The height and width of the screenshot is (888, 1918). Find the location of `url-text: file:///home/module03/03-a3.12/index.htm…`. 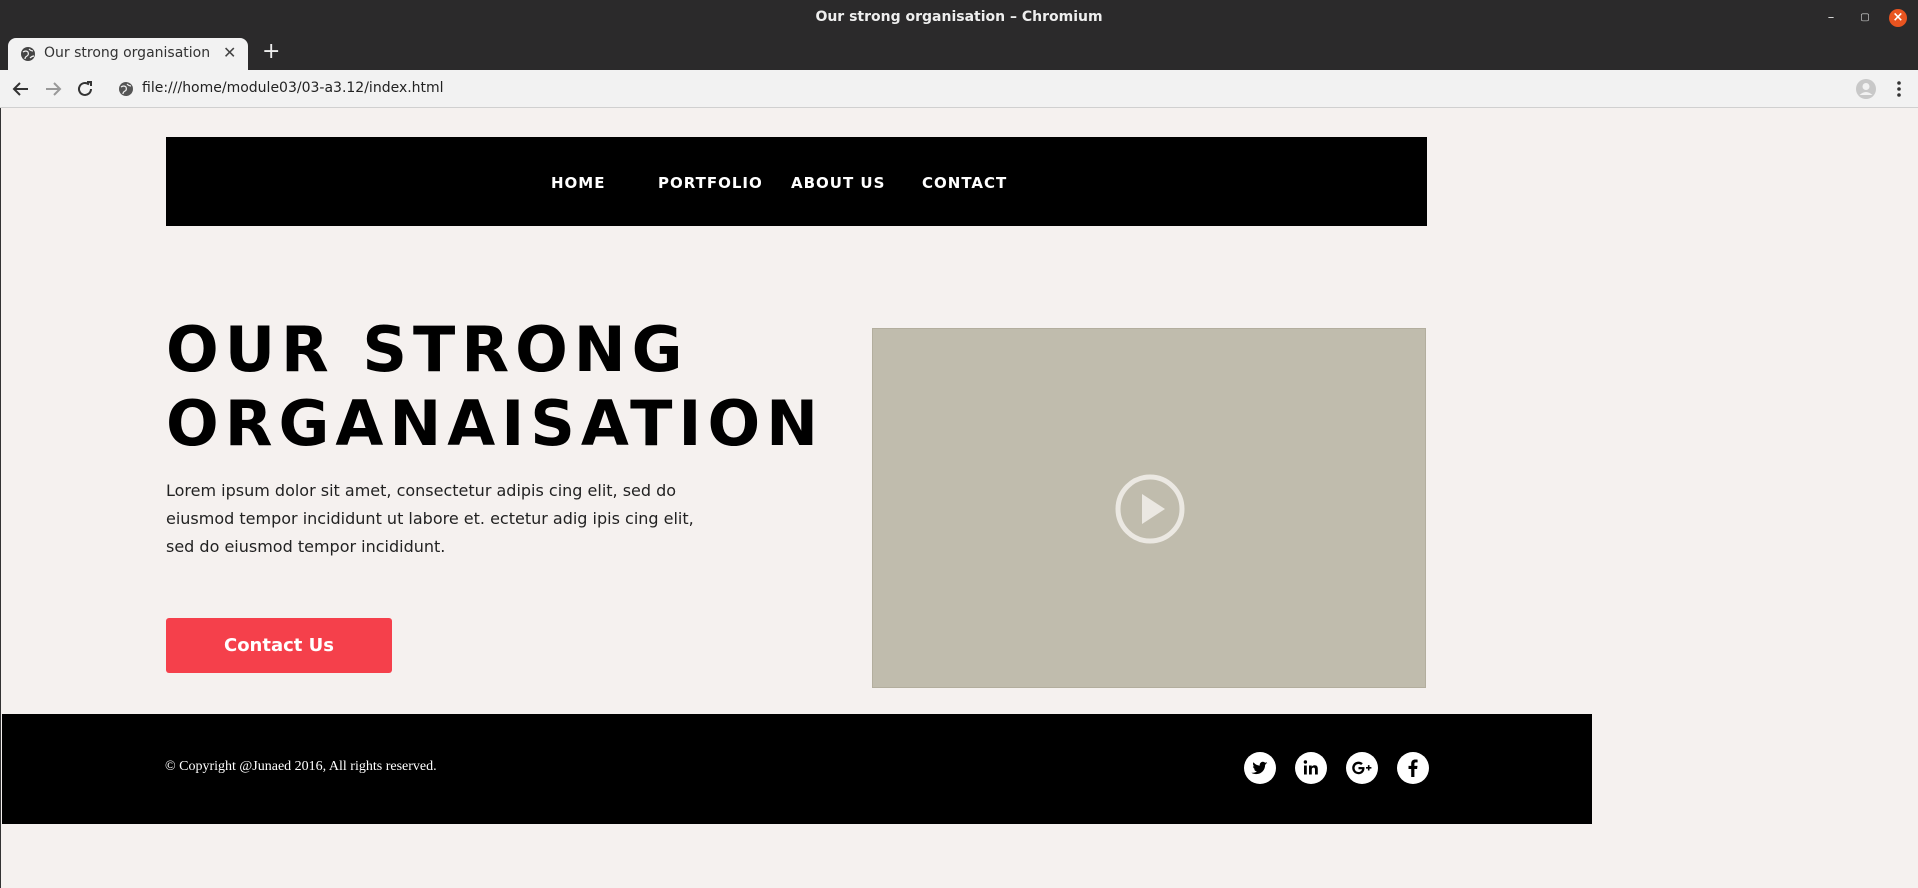

url-text: file:///home/module03/03-a3.12/index.htm… is located at coordinates (293, 88).